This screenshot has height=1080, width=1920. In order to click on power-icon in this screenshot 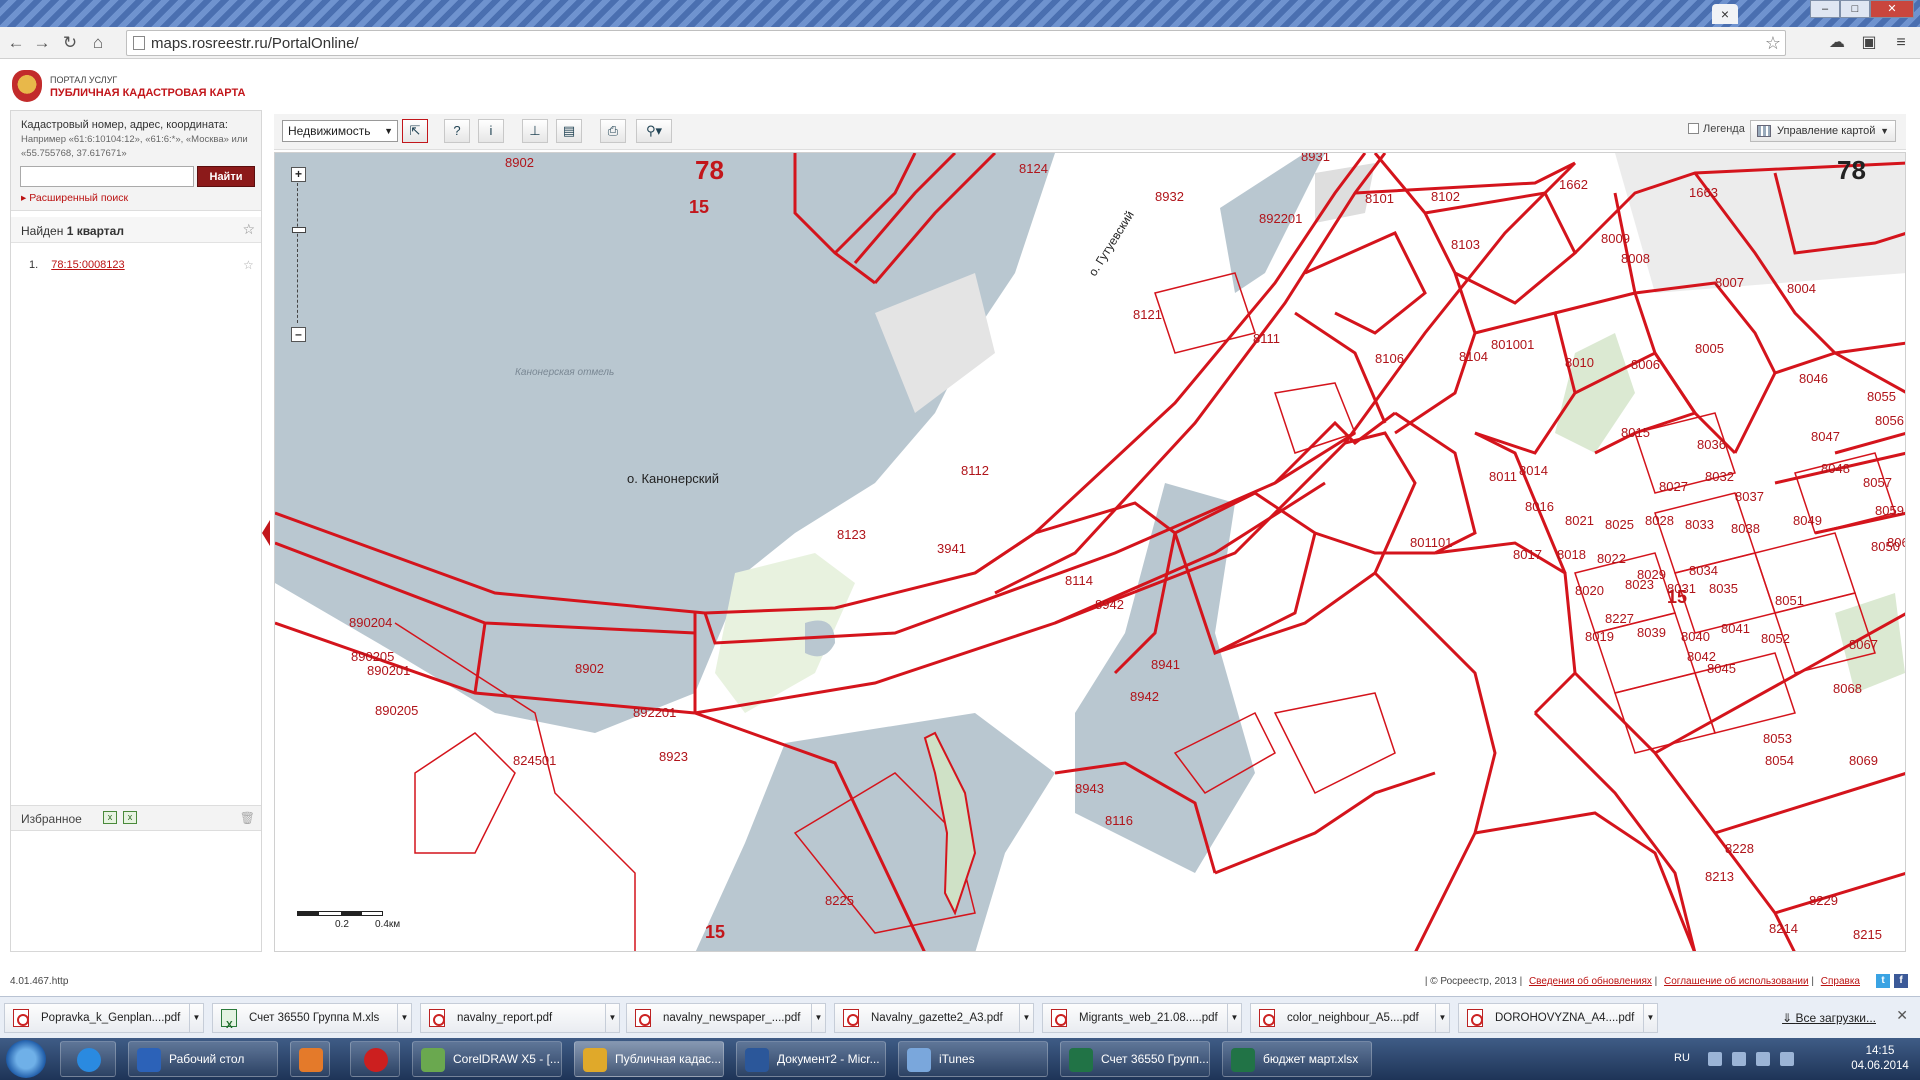, I will do `click(1763, 1059)`.